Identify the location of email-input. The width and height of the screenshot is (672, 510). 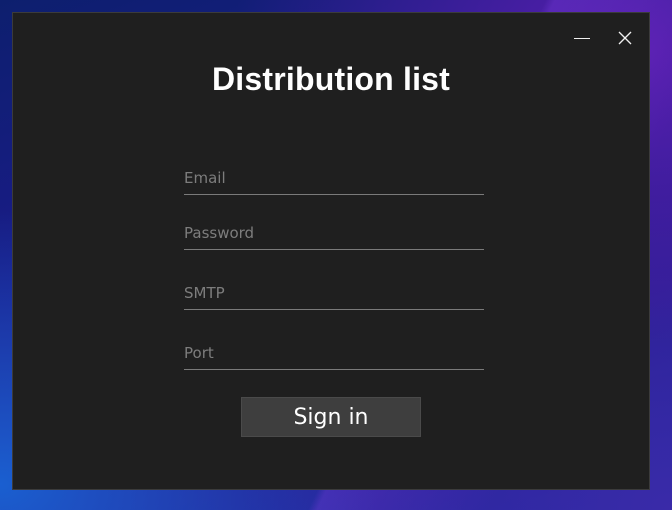
(334, 178).